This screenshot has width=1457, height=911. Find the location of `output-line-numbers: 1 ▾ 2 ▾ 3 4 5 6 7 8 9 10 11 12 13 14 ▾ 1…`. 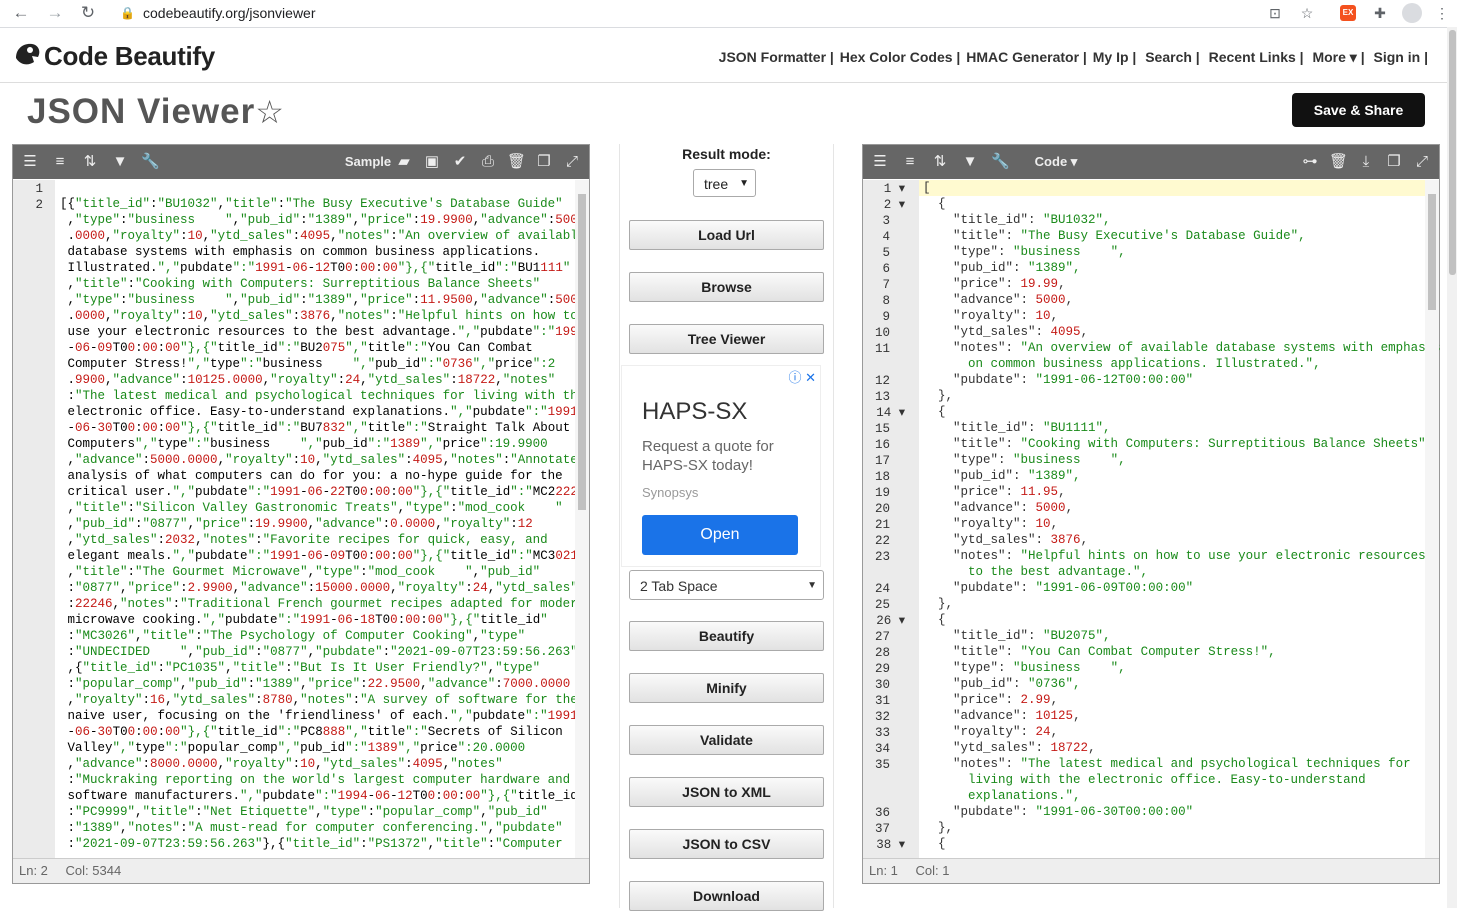

output-line-numbers: 1 ▾ 2 ▾ 3 4 5 6 7 8 9 10 11 12 13 14 ▾ 1… is located at coordinates (889, 517).